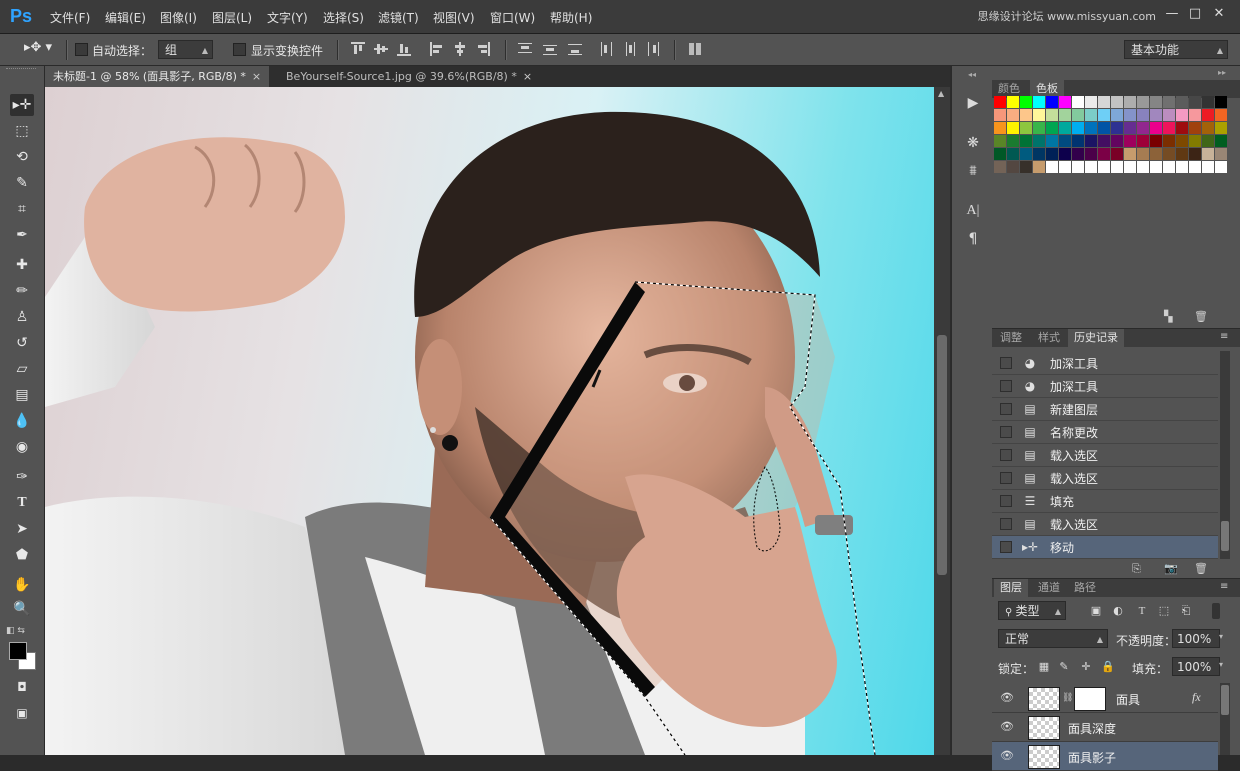  I want to click on history-item: ▤ 名称更改, so click(1105, 432).